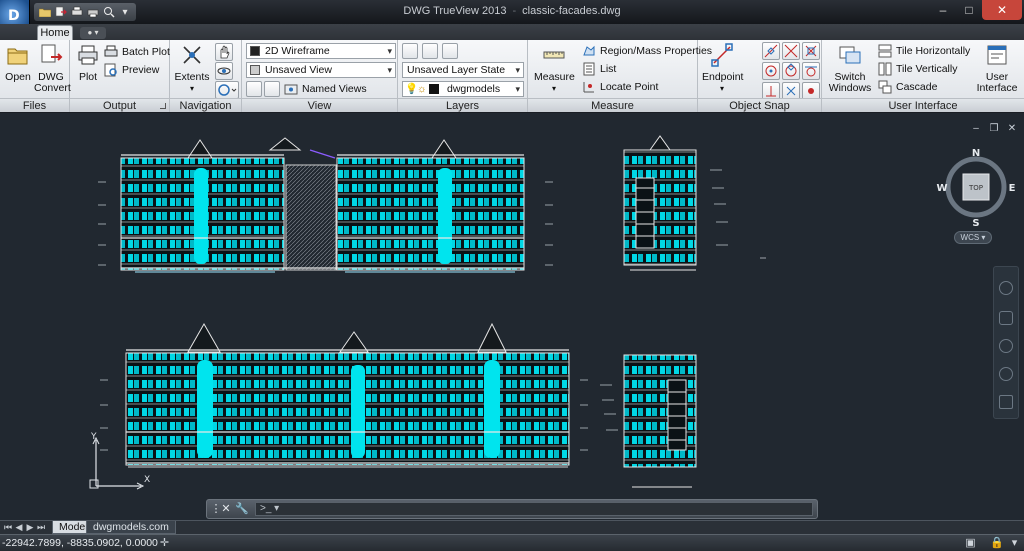 The width and height of the screenshot is (1024, 551). Describe the element at coordinates (612, 105) in the screenshot. I see `panel-measure-label: Measure` at that location.